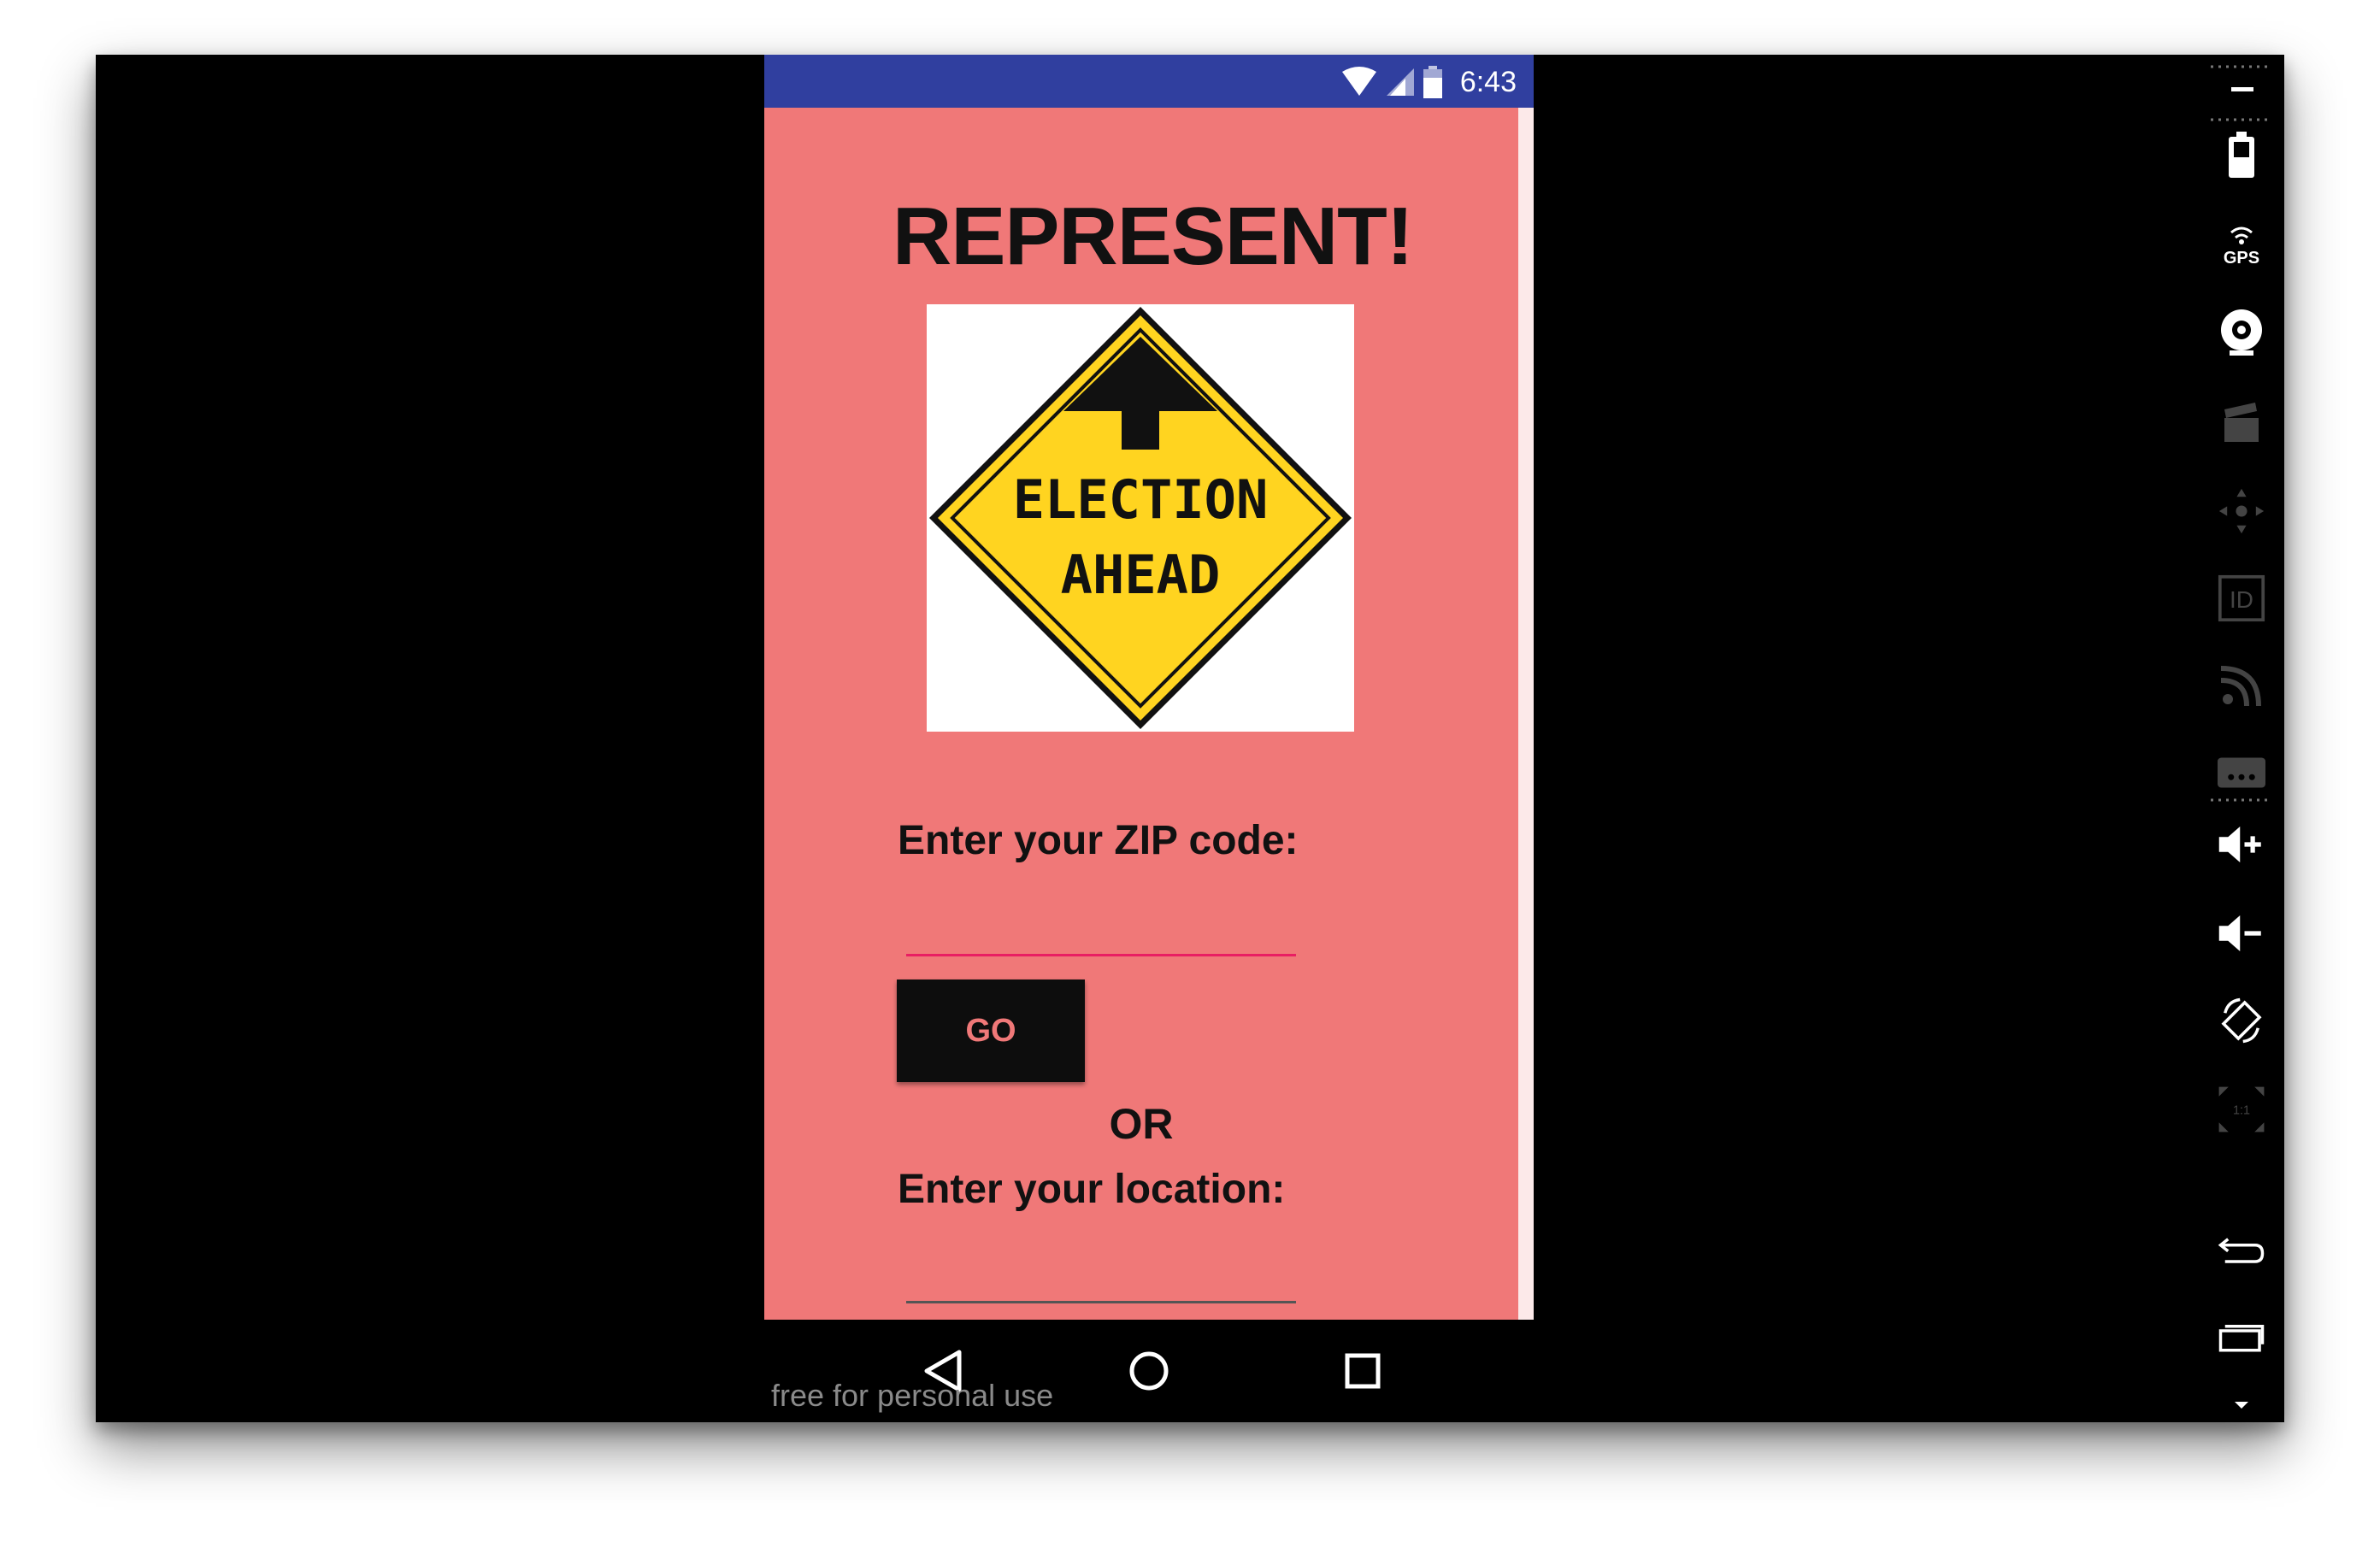 The height and width of the screenshot is (1559, 2380). I want to click on navigation-bar: free for personal use, so click(1149, 1371).